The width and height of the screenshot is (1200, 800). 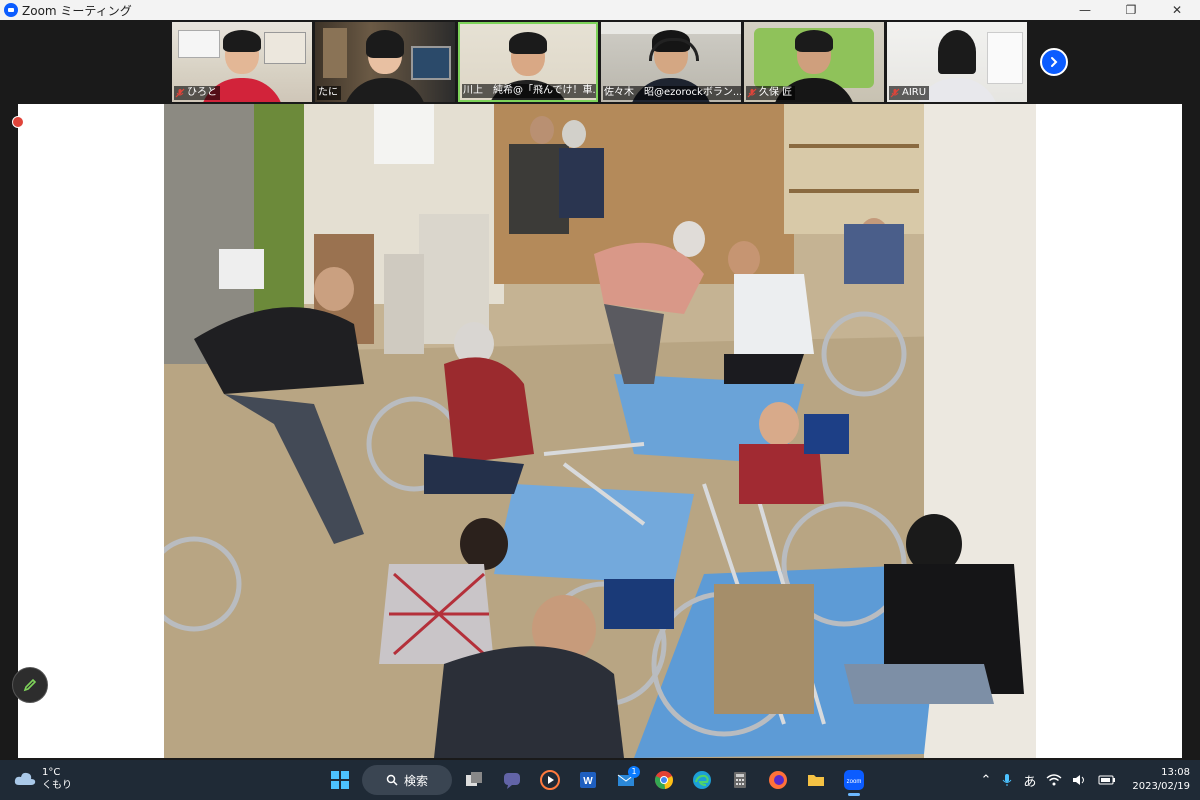 I want to click on ime-indicator: あ, so click(x=1029, y=780).